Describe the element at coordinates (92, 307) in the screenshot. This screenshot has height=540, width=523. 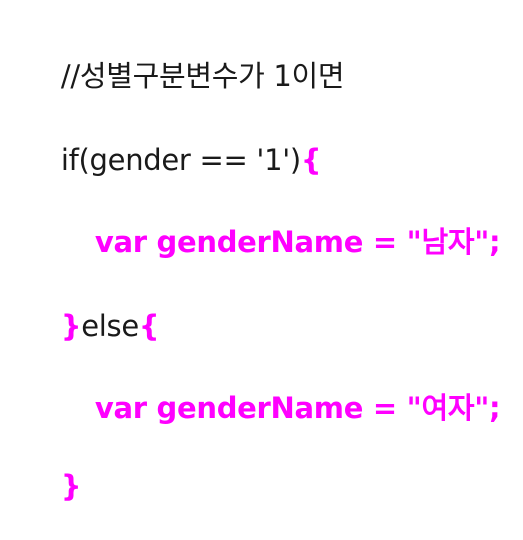
I see `code-line-else: }else{` at that location.